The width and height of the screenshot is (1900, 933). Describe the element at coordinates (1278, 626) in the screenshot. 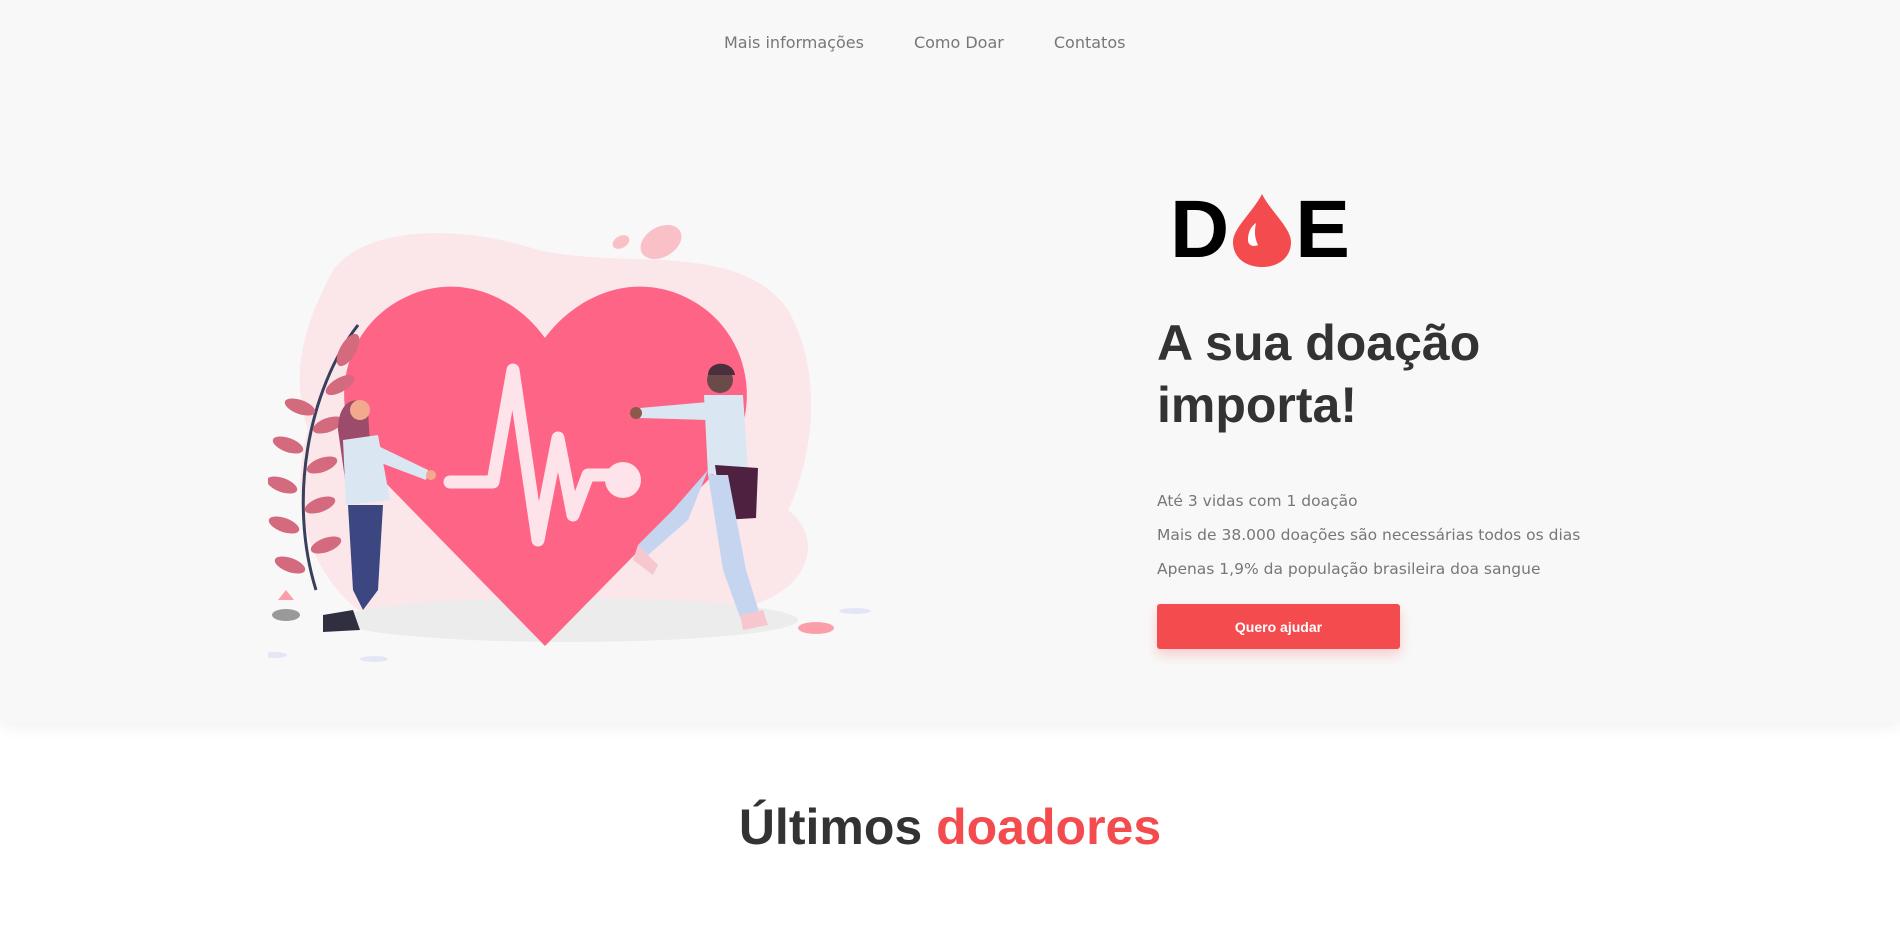

I see `quero-ajudar-button: Quero ajudar` at that location.